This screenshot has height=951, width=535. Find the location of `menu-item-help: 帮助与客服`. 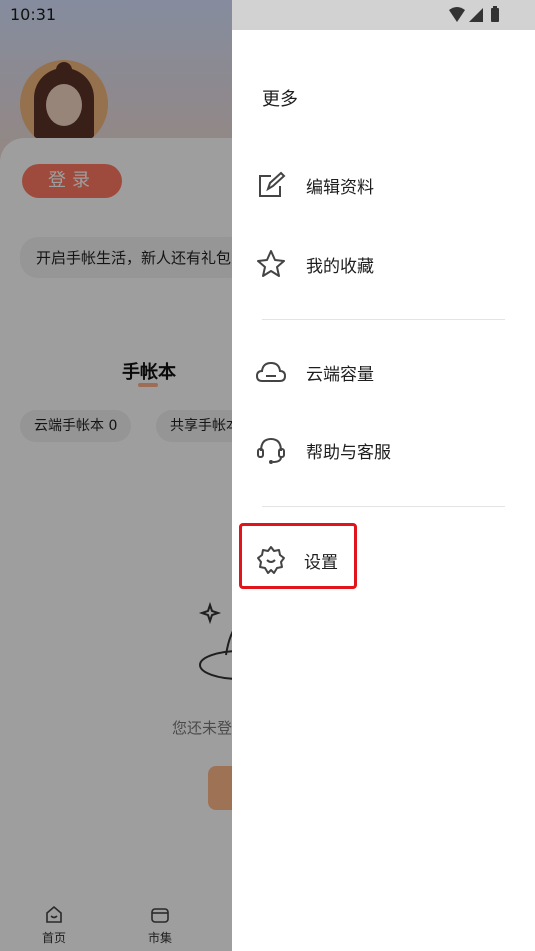

menu-item-help: 帮助与客服 is located at coordinates (383, 450).